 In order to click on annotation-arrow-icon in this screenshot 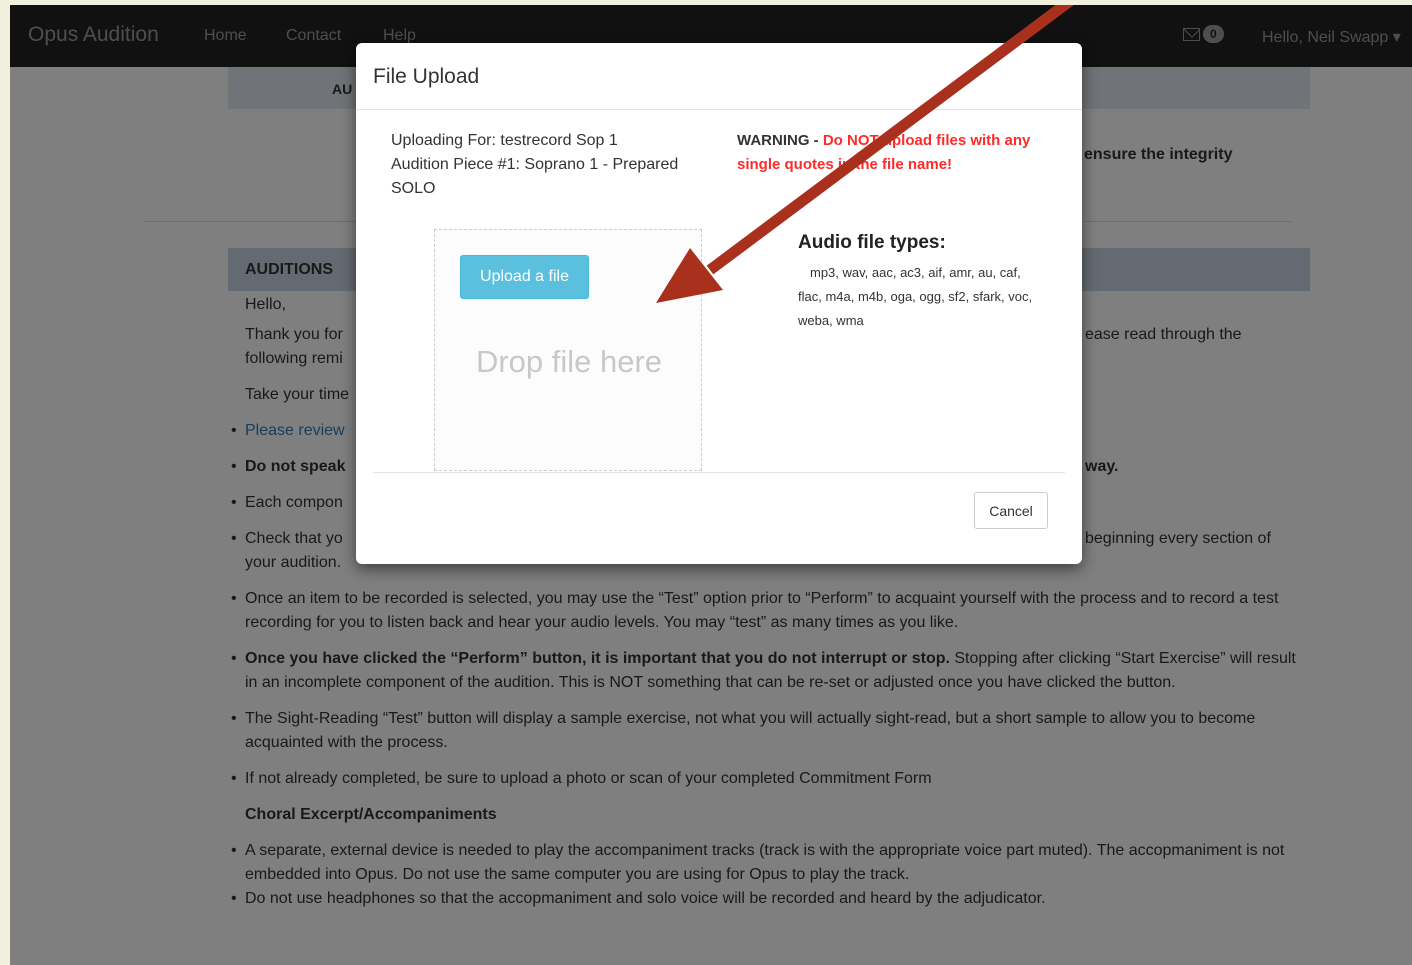, I will do `click(865, 154)`.